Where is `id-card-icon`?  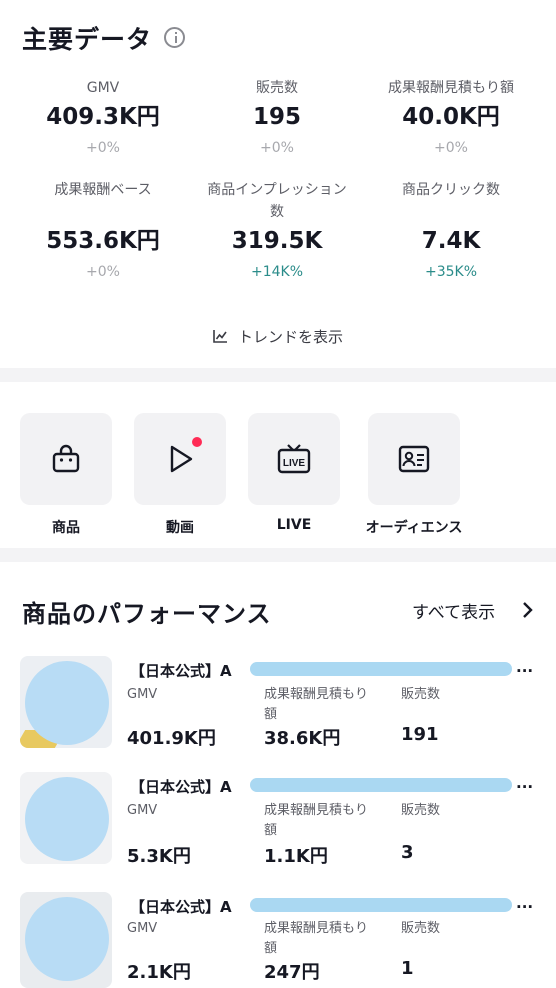 id-card-icon is located at coordinates (414, 459).